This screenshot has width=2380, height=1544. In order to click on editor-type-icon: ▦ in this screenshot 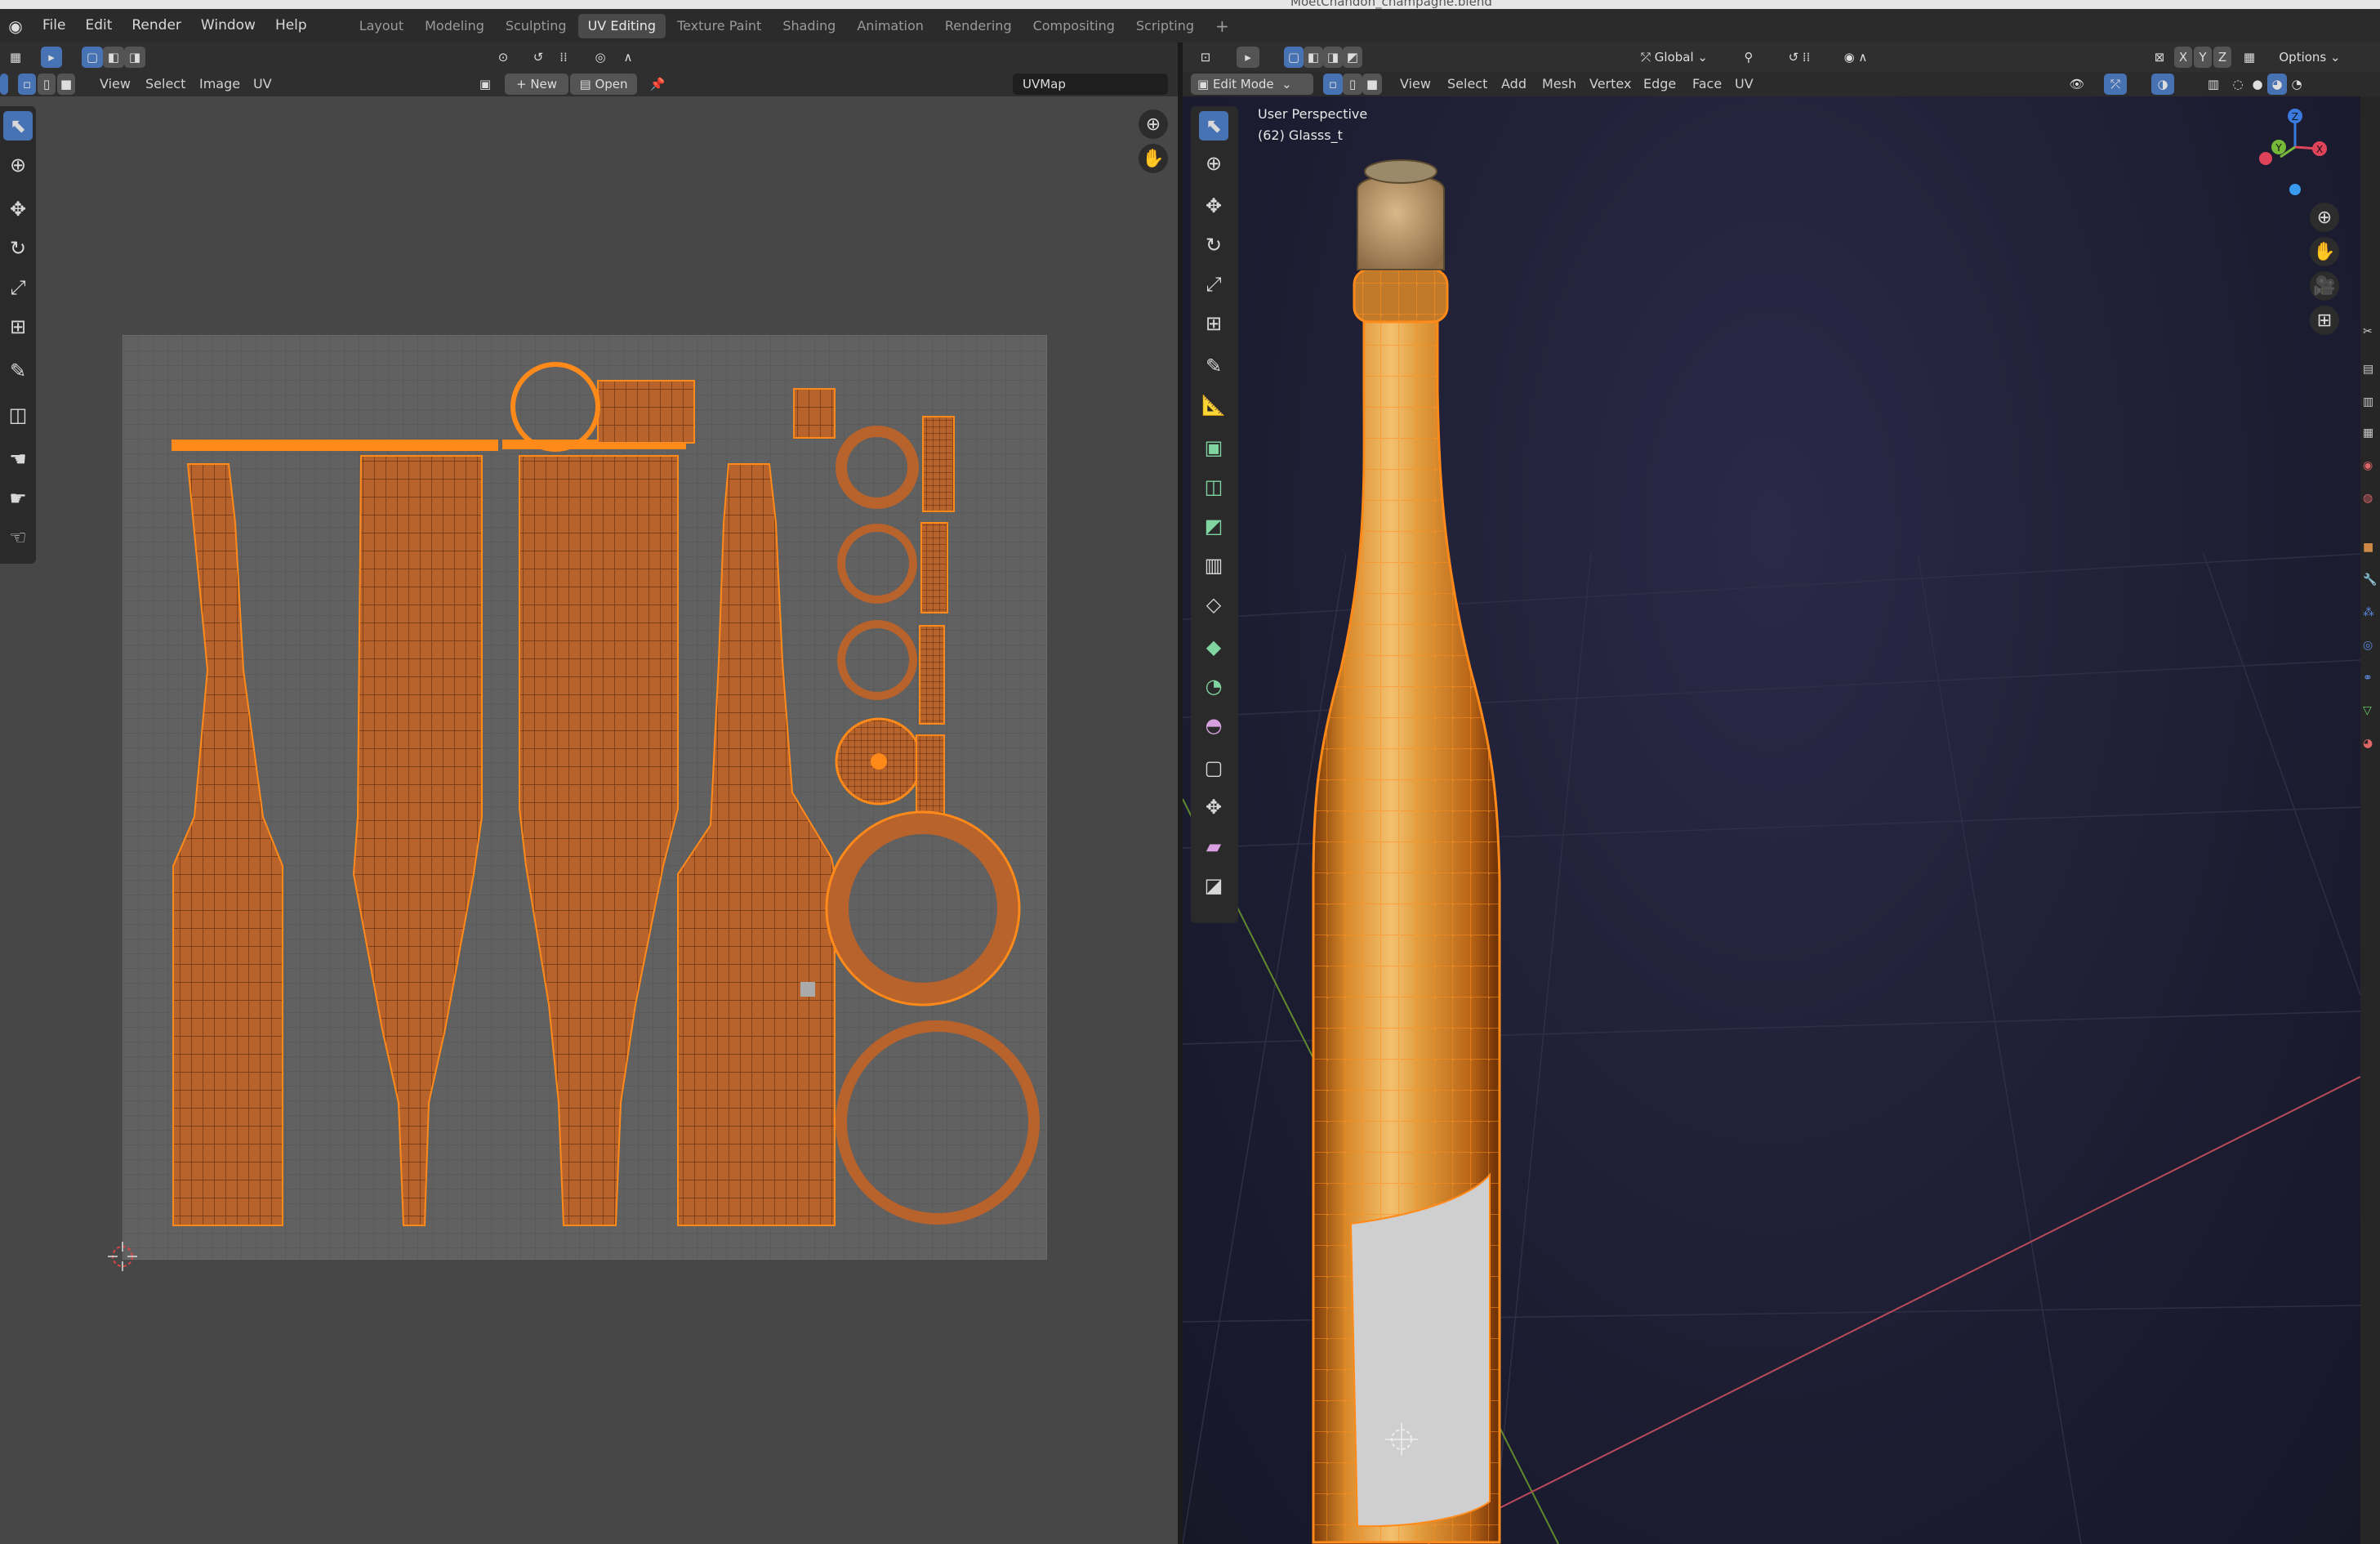, I will do `click(16, 57)`.